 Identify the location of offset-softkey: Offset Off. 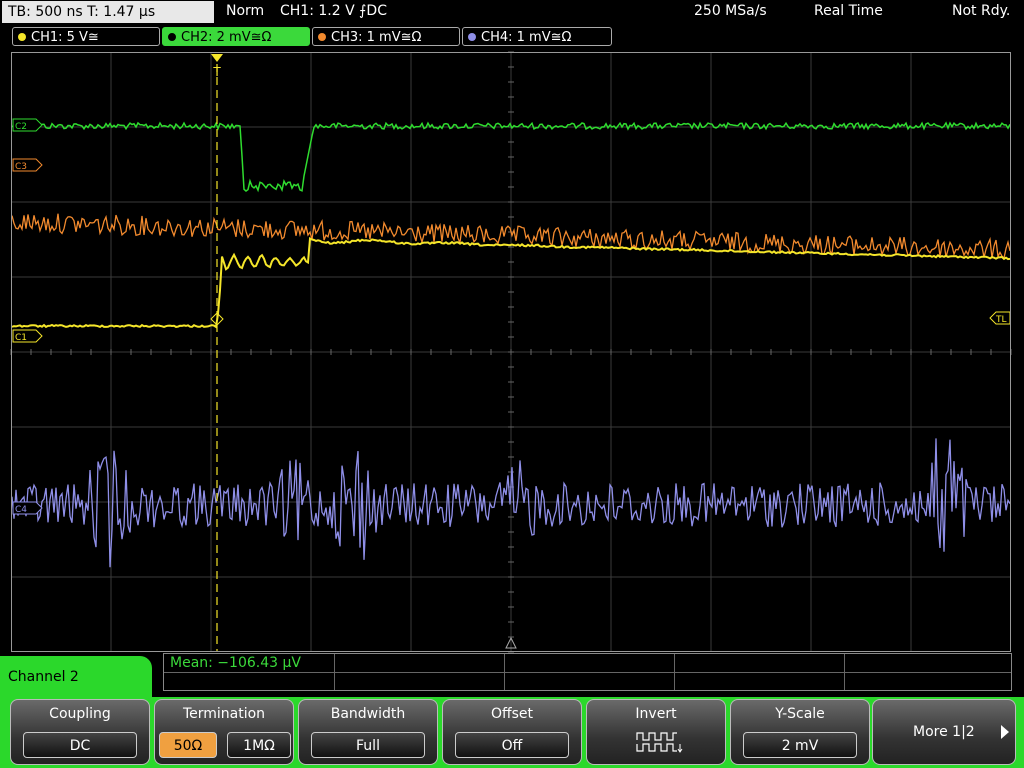
(512, 732).